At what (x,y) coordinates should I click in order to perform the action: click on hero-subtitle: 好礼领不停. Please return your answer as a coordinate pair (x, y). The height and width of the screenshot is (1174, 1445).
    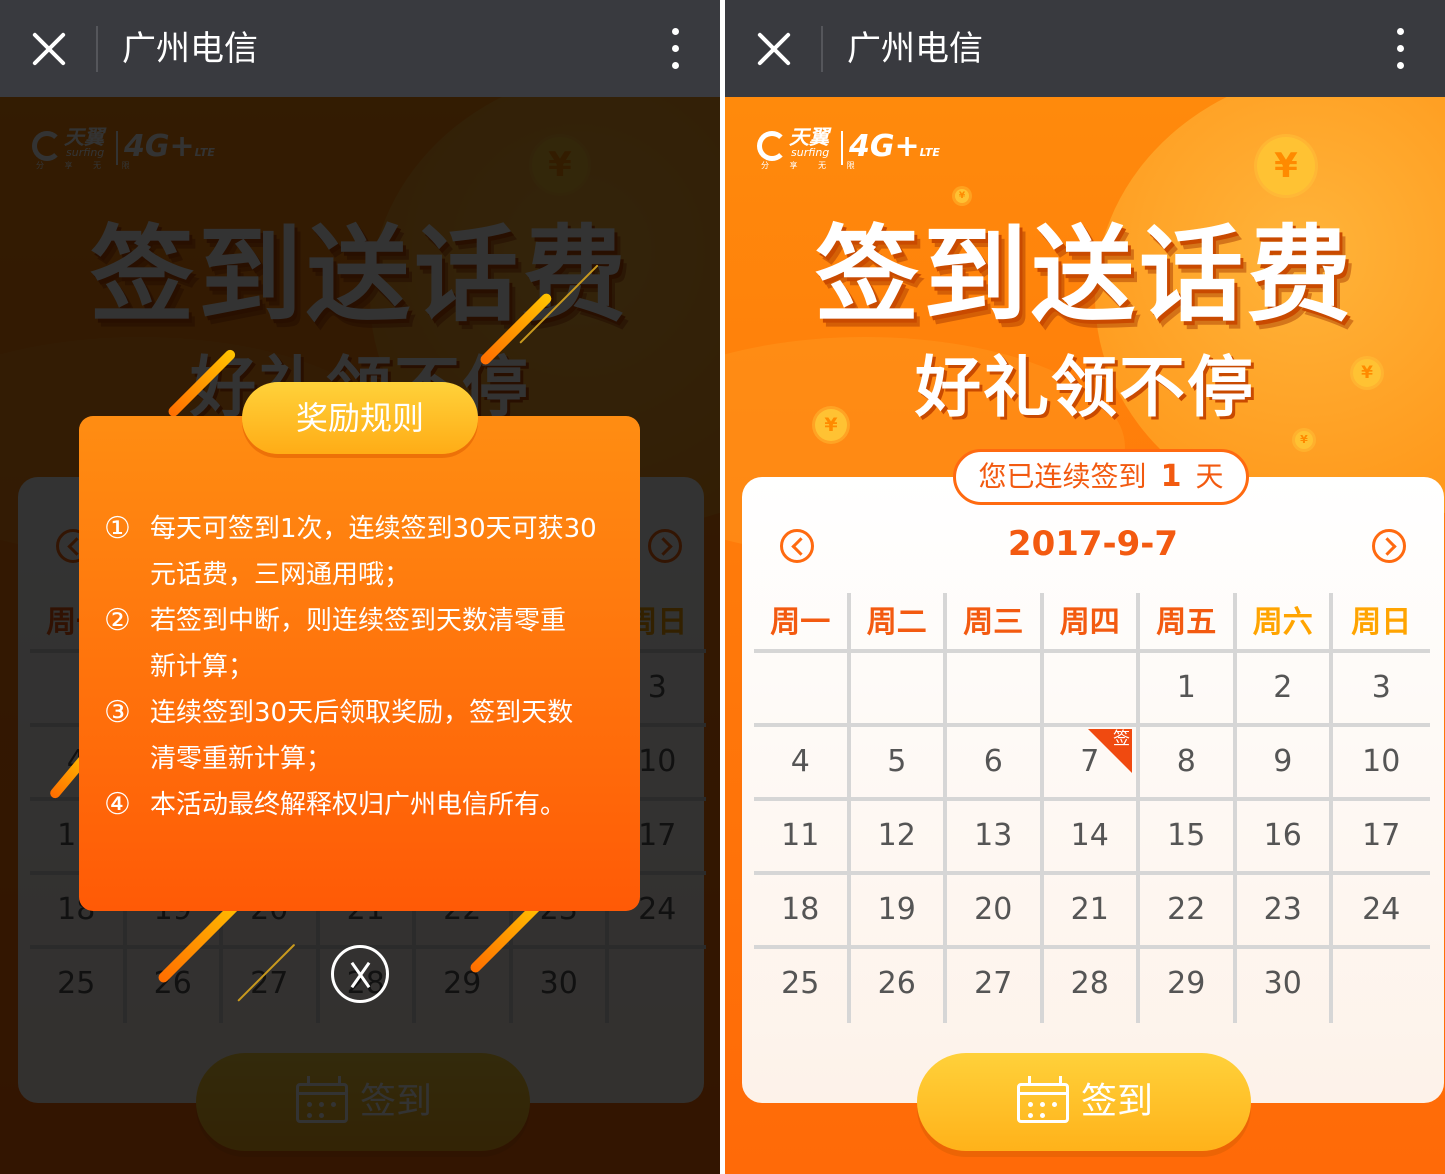
    Looking at the image, I should click on (1085, 387).